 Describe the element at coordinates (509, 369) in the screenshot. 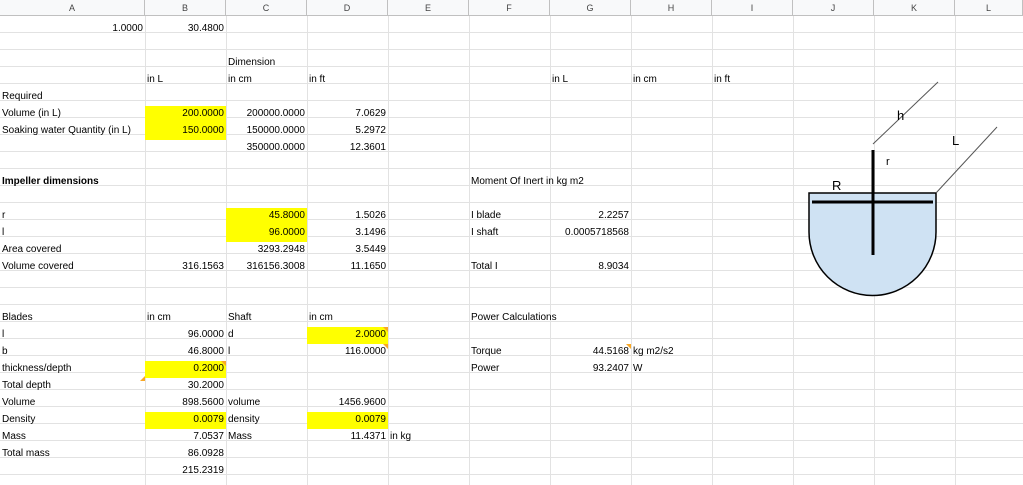

I see `cell-f22: Power` at that location.